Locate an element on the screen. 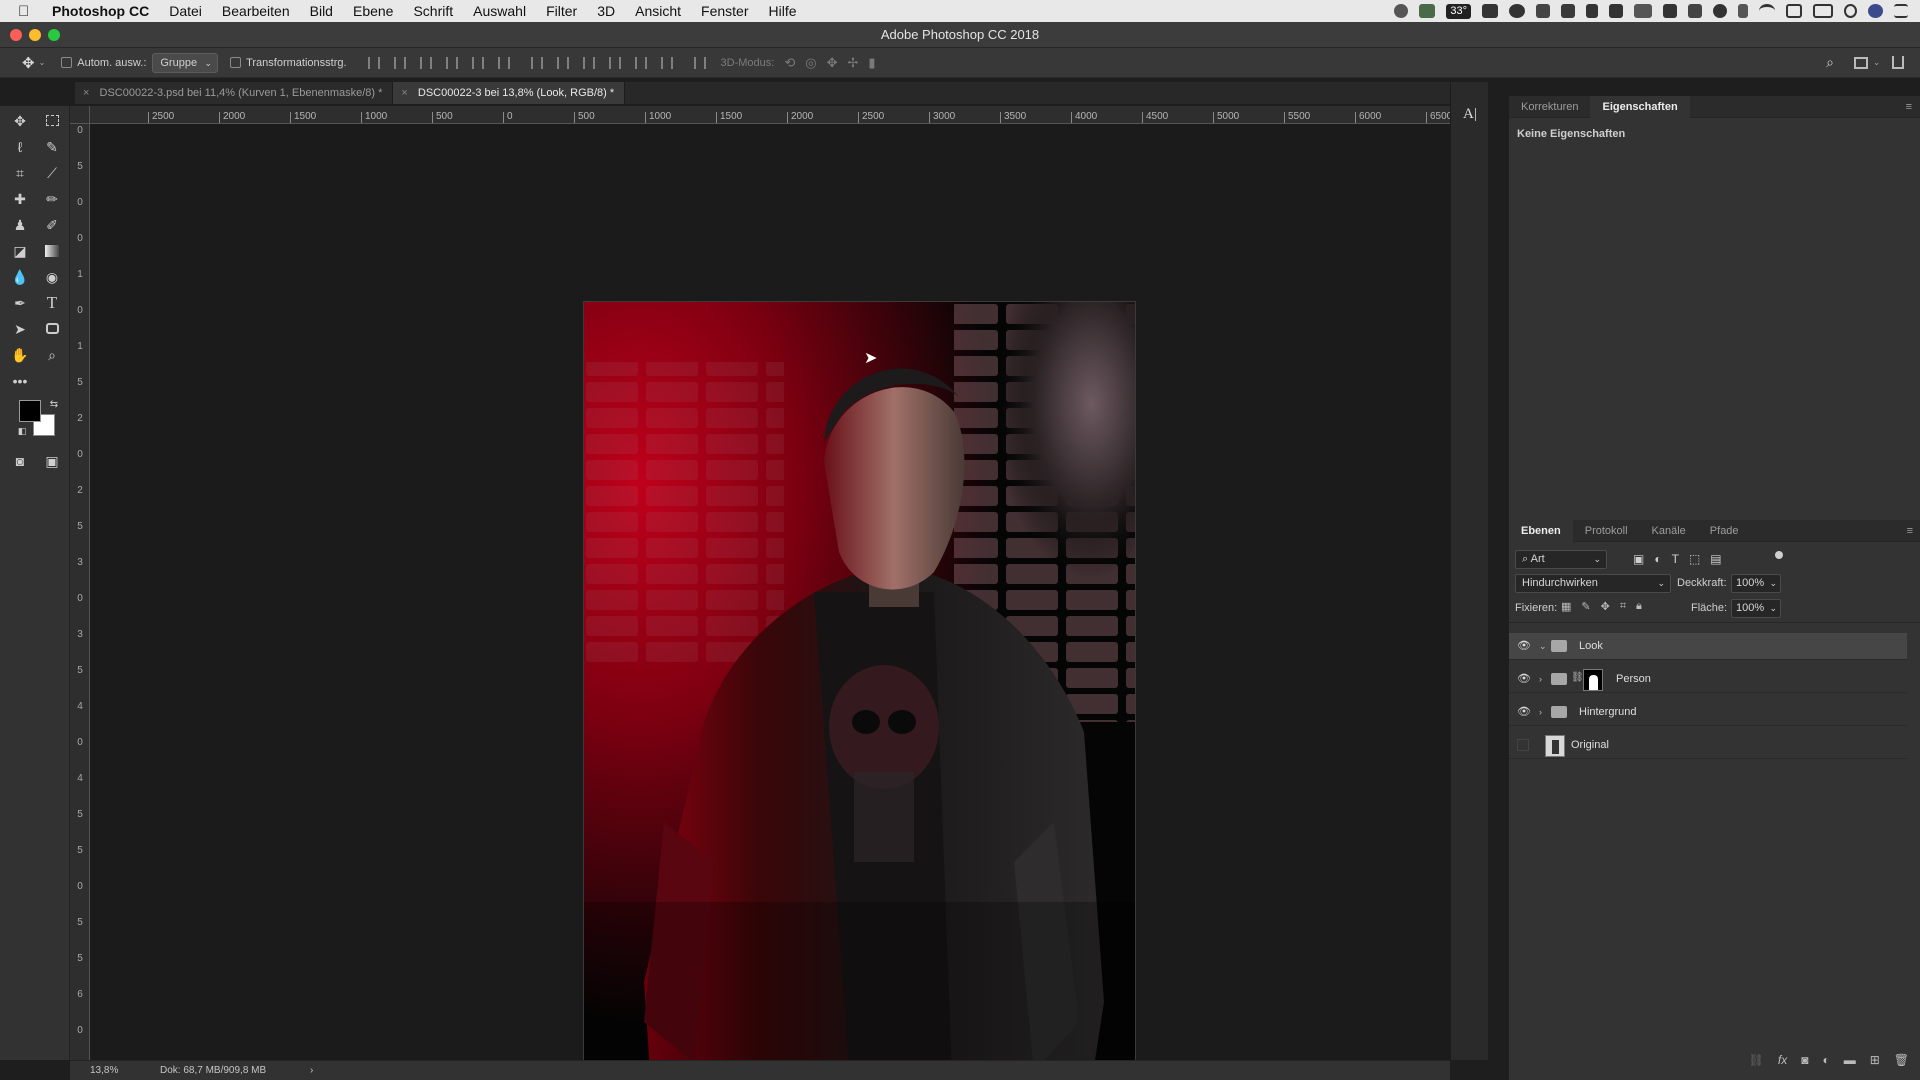  zoom-level: 13,8% is located at coordinates (125, 1070).